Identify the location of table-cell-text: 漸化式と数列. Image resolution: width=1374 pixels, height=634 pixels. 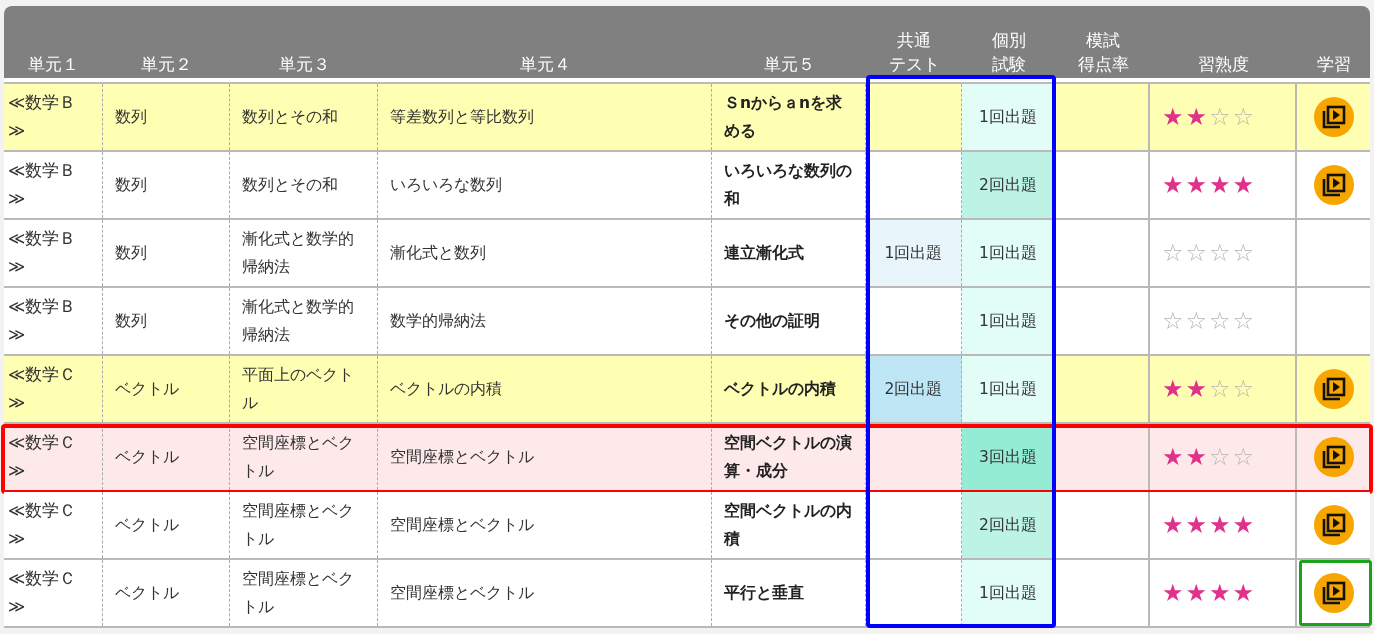
(438, 253).